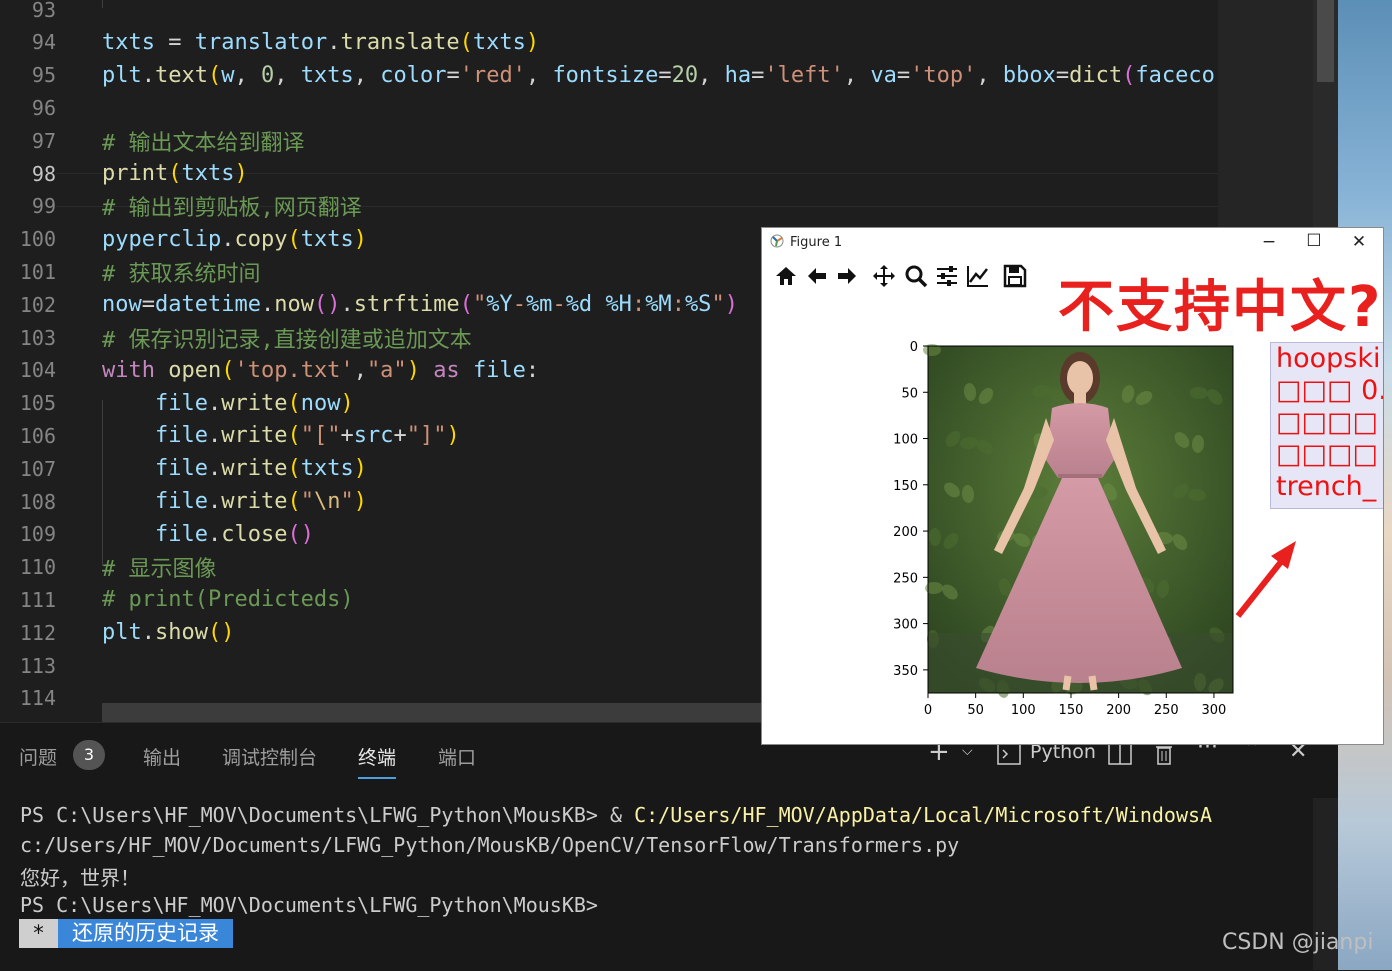 This screenshot has width=1392, height=971. What do you see at coordinates (203, 143) in the screenshot?
I see `code-text: # 输出文本给到翻译` at bounding box center [203, 143].